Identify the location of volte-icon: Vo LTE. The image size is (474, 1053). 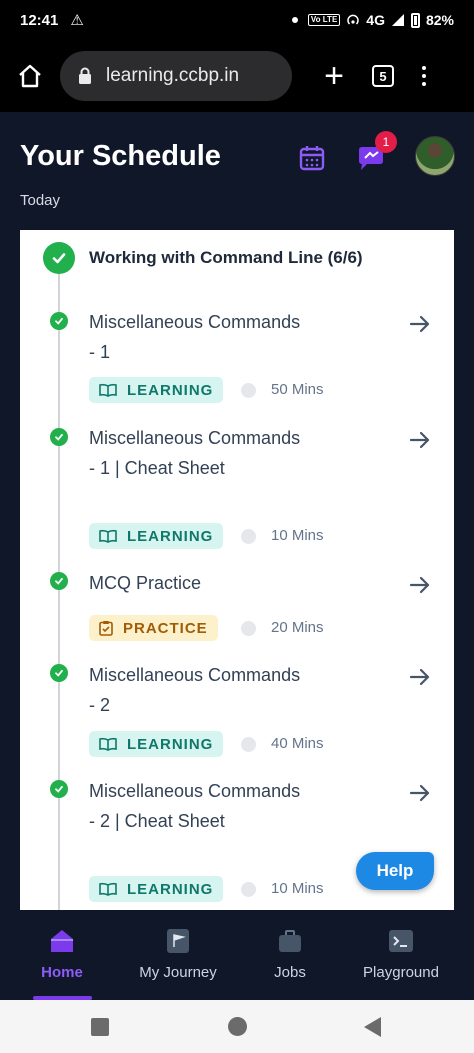
(324, 20).